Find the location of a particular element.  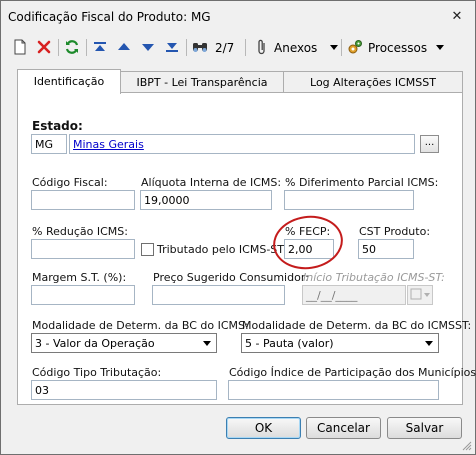

codigo-tipo-label: Código Tipo Tributação: is located at coordinates (97, 372).